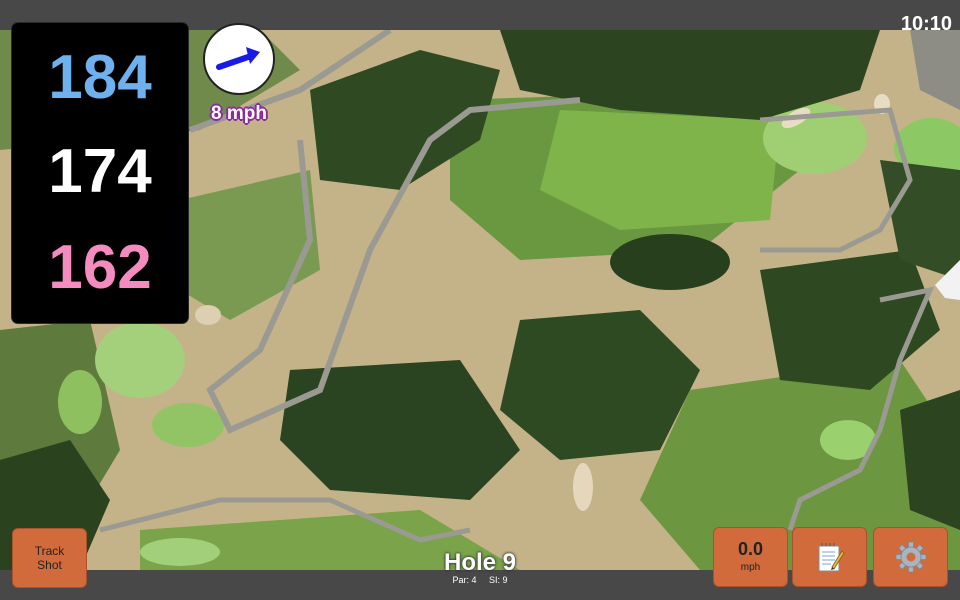 The image size is (960, 600). I want to click on back-distance: 184, so click(100, 77).